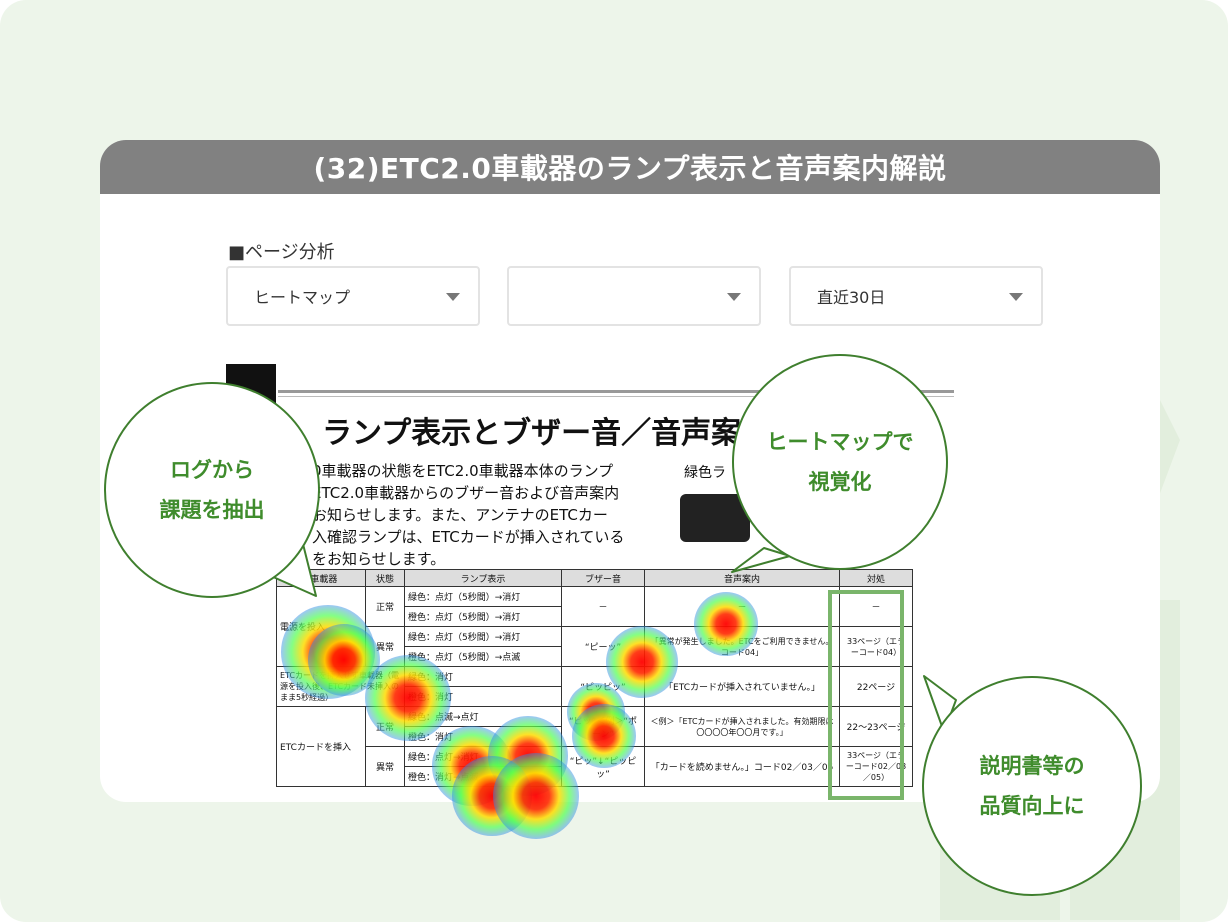  I want to click on callout-line: 視覚化, so click(840, 482).